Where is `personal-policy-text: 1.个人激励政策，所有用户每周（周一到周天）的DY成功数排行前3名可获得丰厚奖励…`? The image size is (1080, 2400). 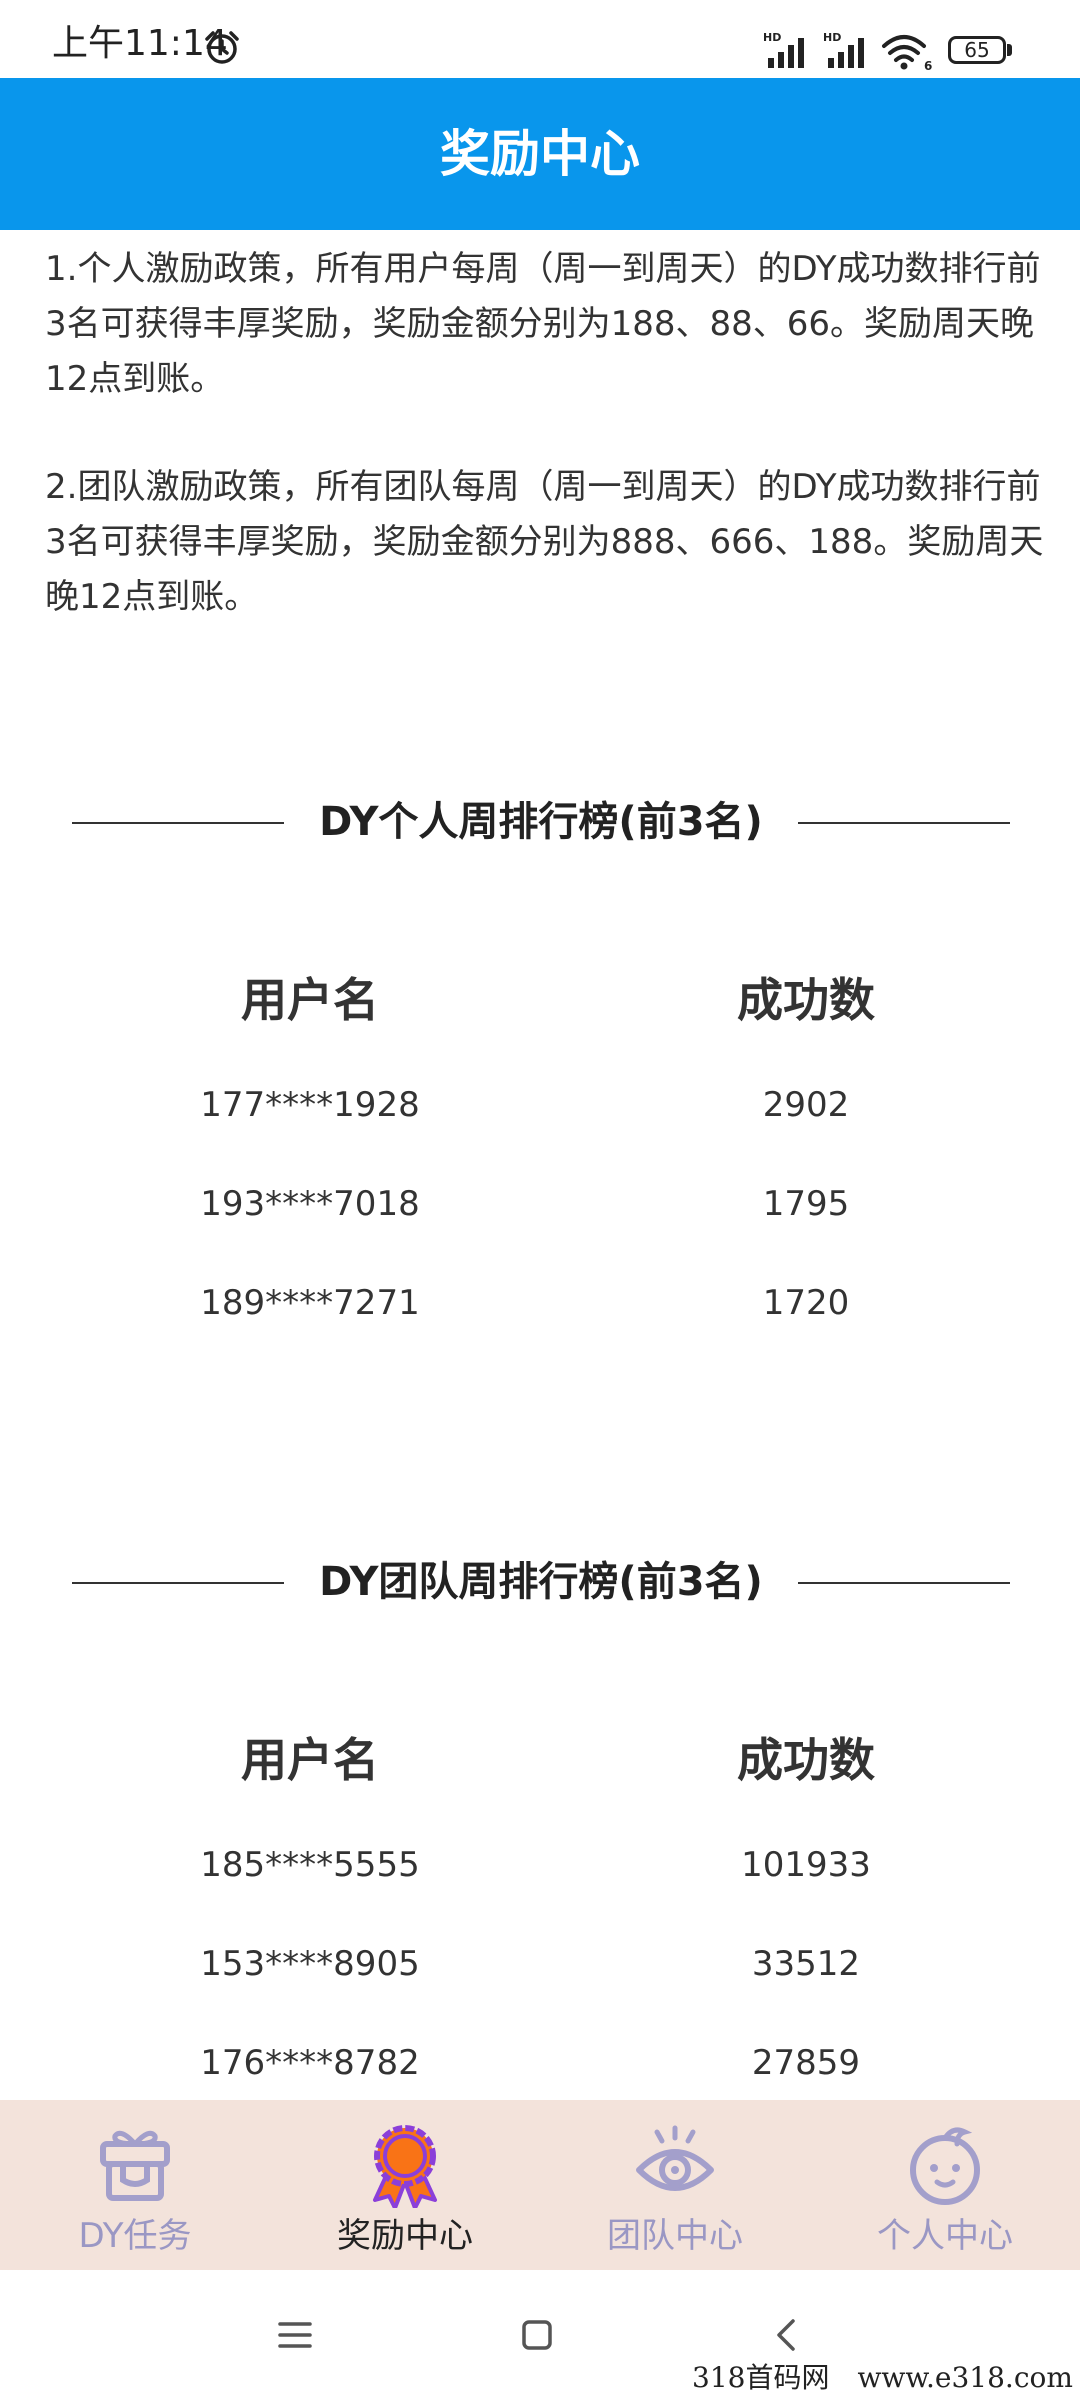
personal-policy-text: 1.个人激励政策，所有用户每周（周一到周天）的DY成功数排行前3名可获得丰厚奖励… is located at coordinates (543, 324).